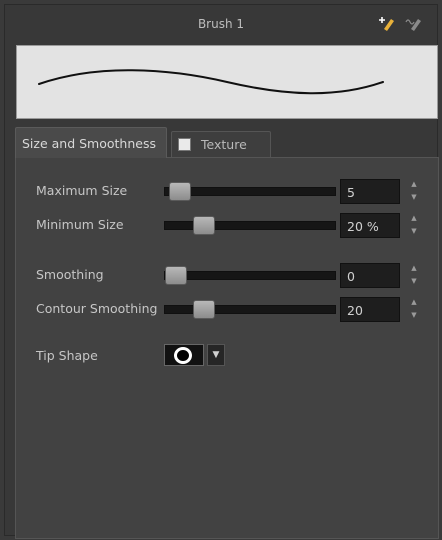 The width and height of the screenshot is (442, 540). I want to click on tip-shape-preview, so click(184, 355).